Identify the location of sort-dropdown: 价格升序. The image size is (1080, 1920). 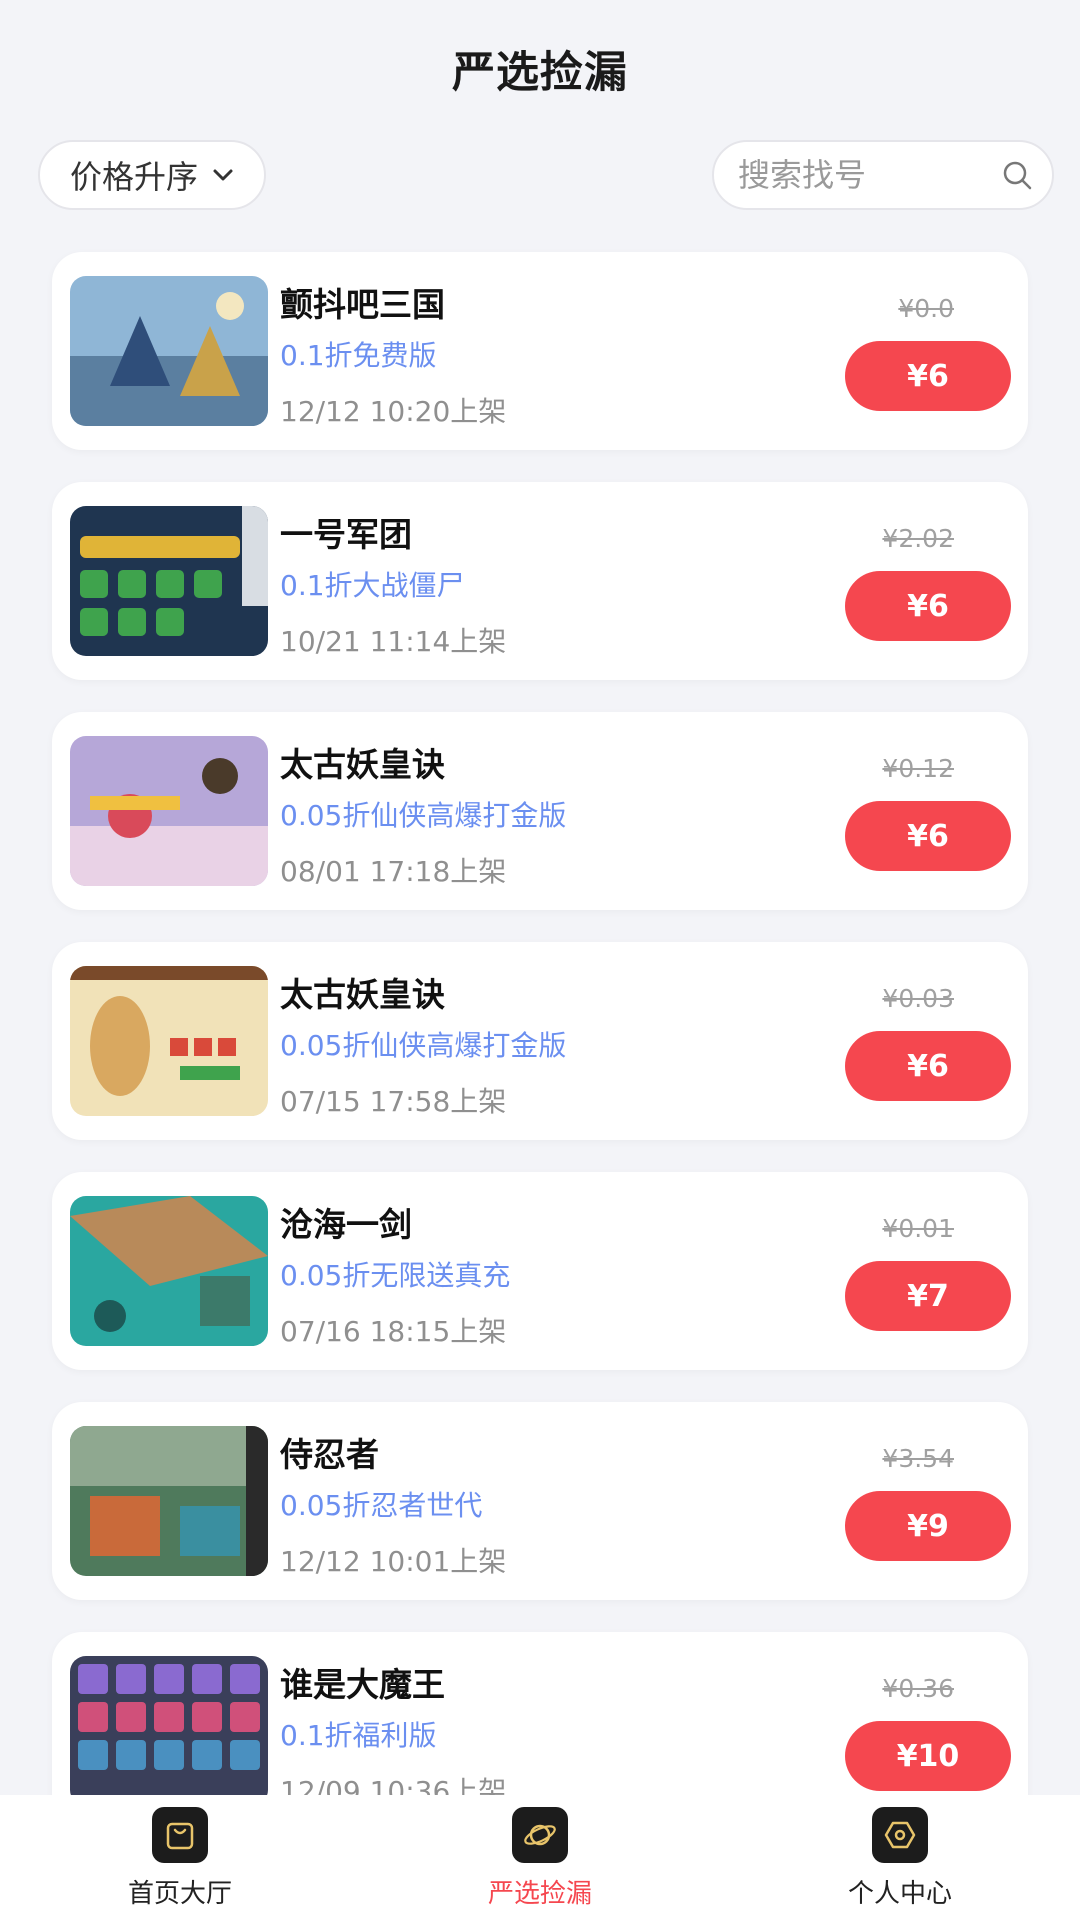
(152, 175).